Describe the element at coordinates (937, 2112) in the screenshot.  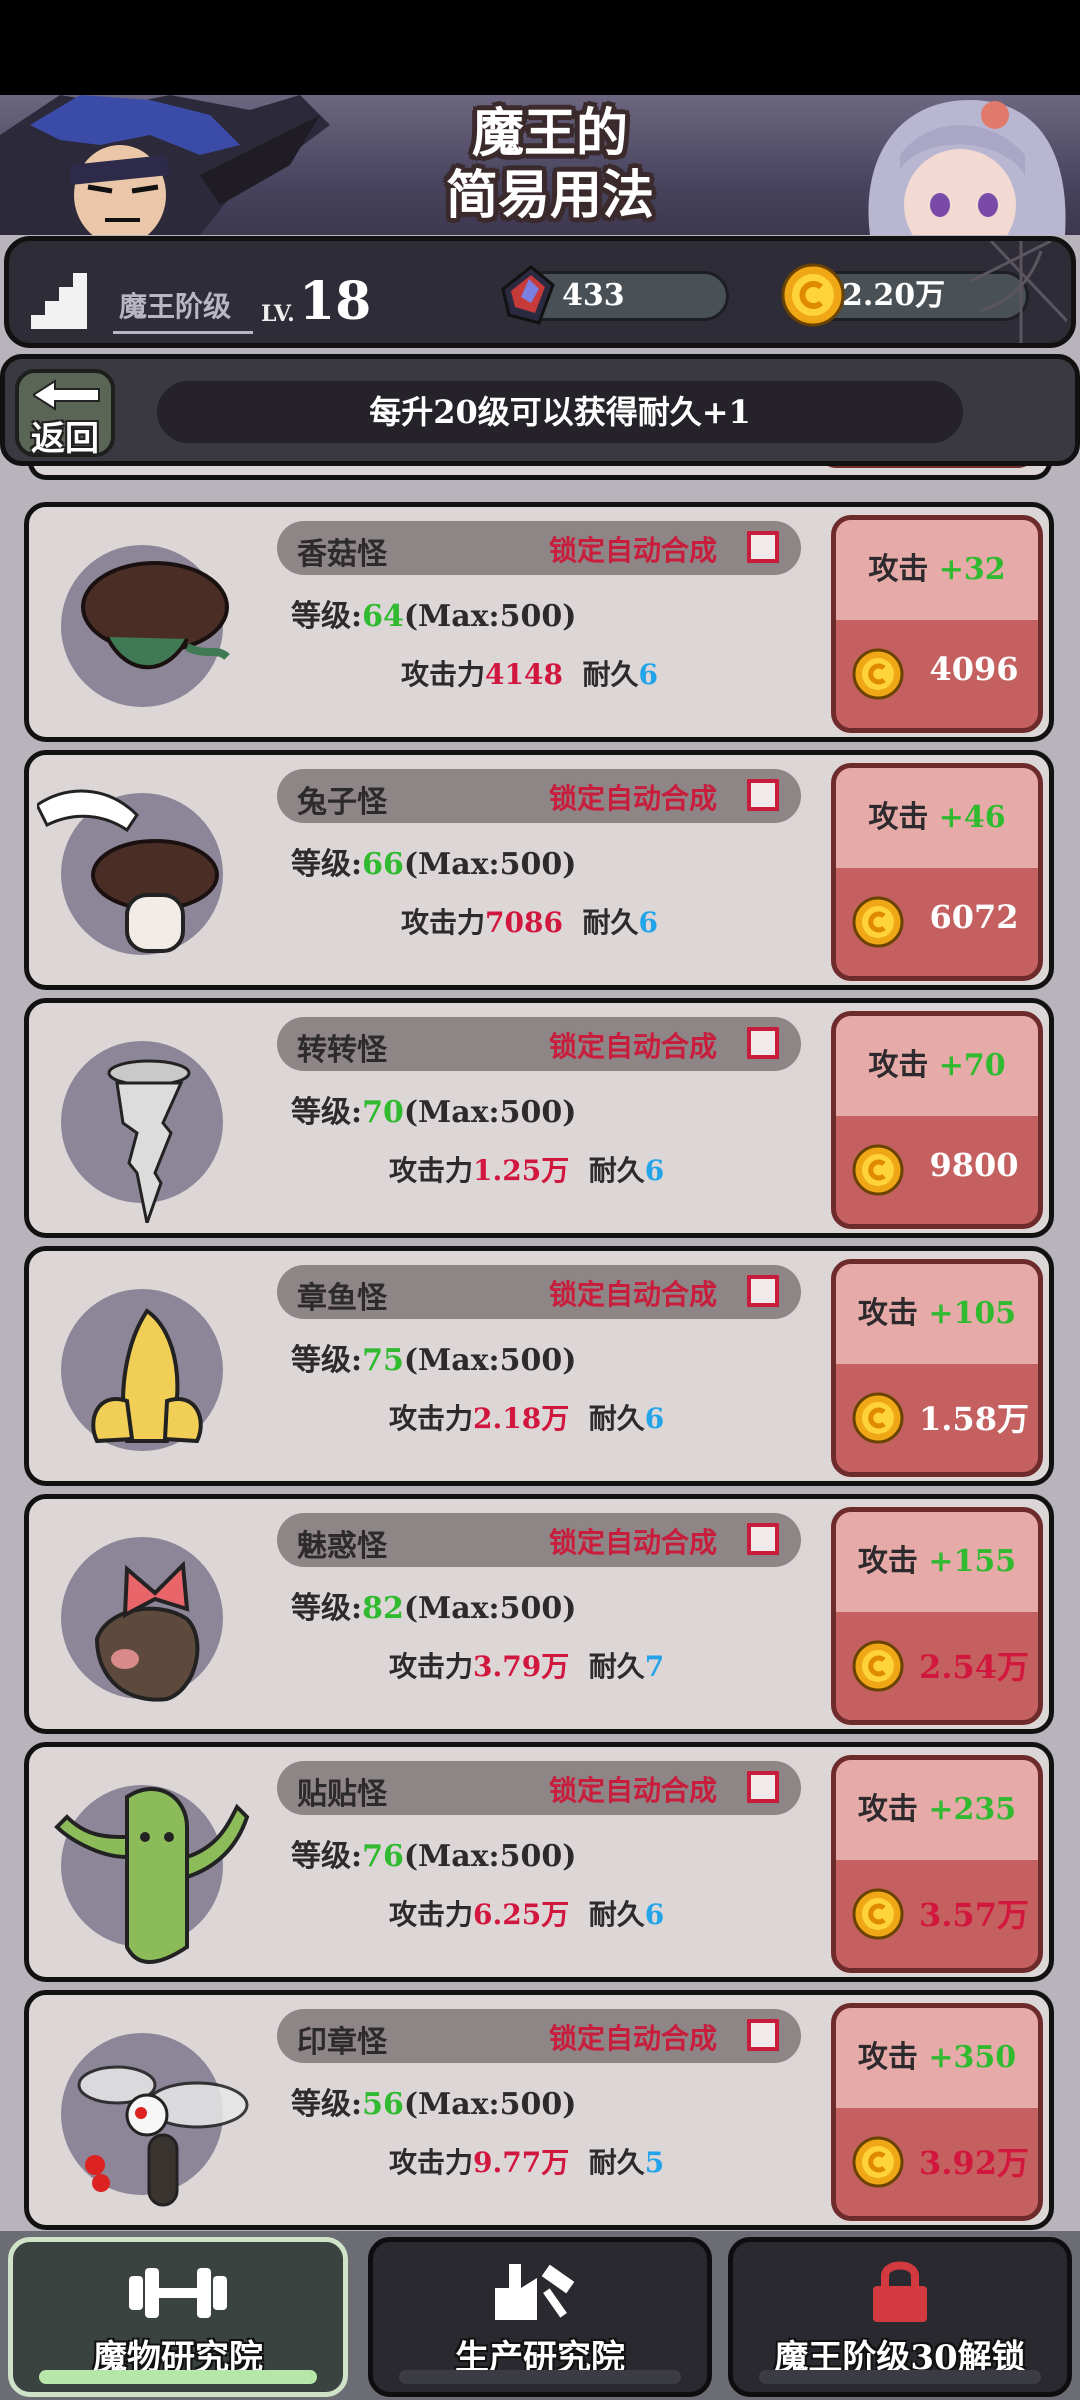
I see `upgrade-button: 攻击 +350 3.92万` at that location.